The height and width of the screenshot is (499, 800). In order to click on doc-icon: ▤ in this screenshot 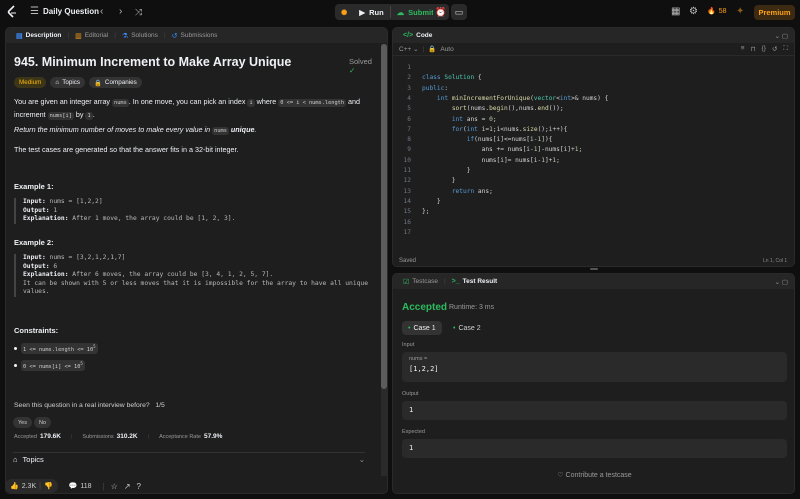, I will do `click(19, 36)`.